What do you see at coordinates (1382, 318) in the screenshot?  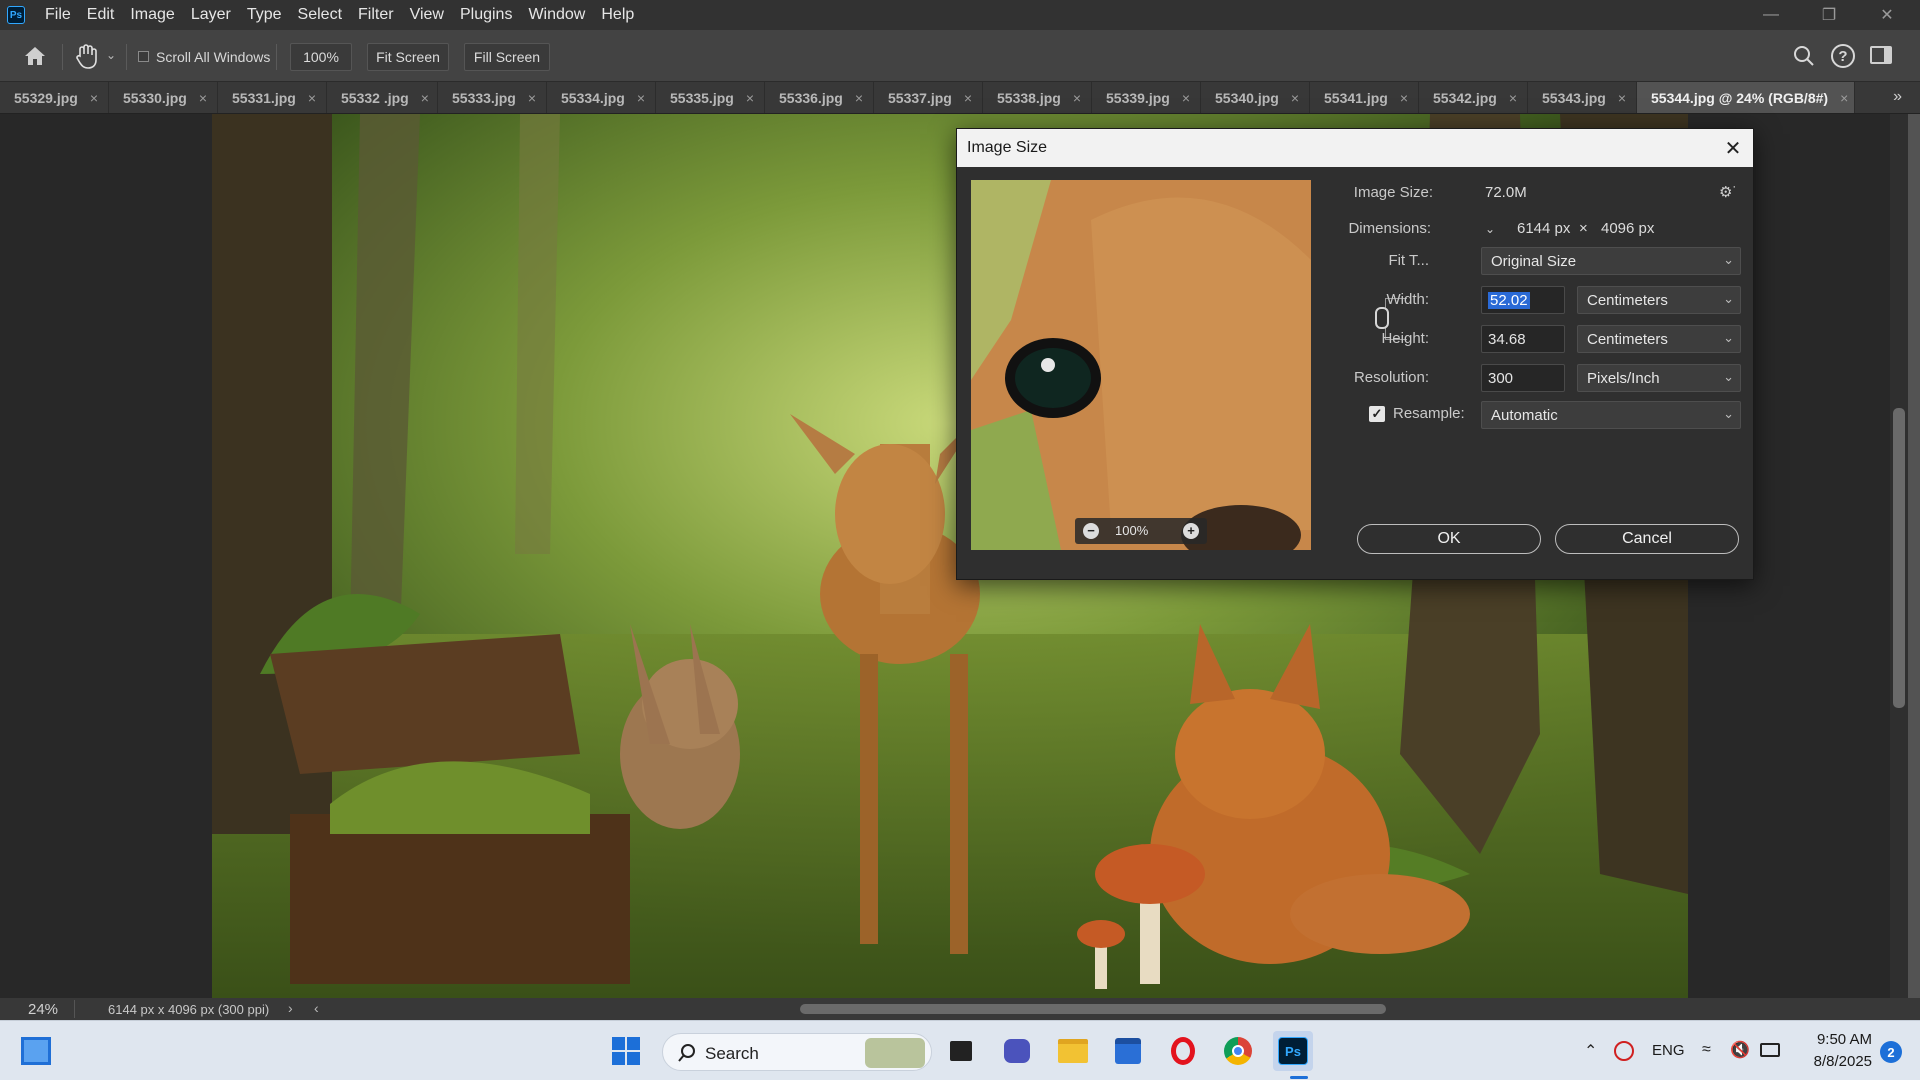 I see `constrain-proportions-link-icon` at bounding box center [1382, 318].